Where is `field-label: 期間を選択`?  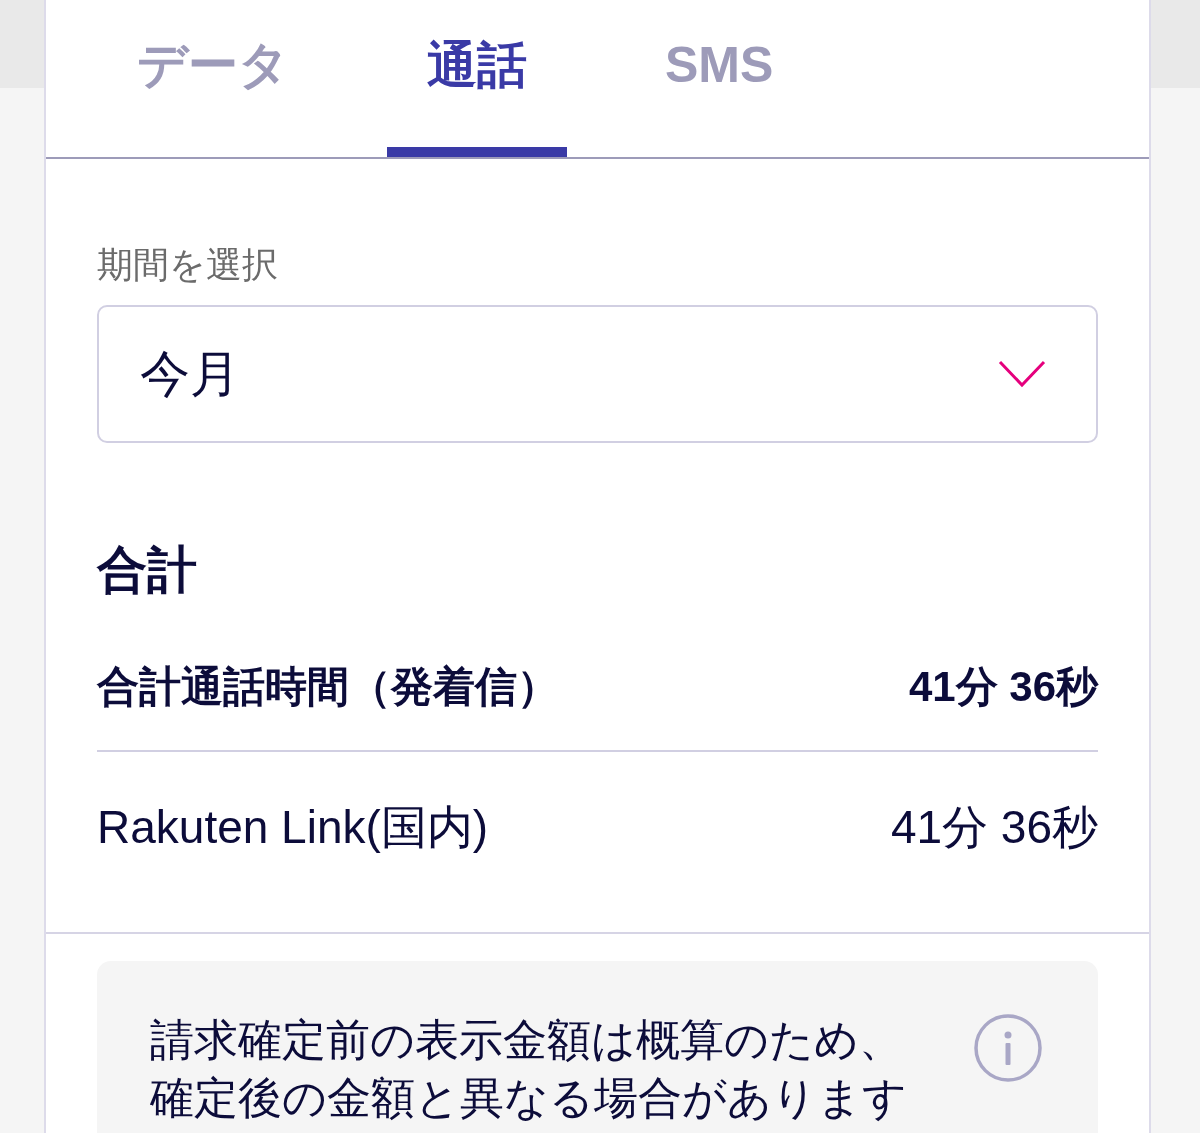
field-label: 期間を選択 is located at coordinates (187, 265).